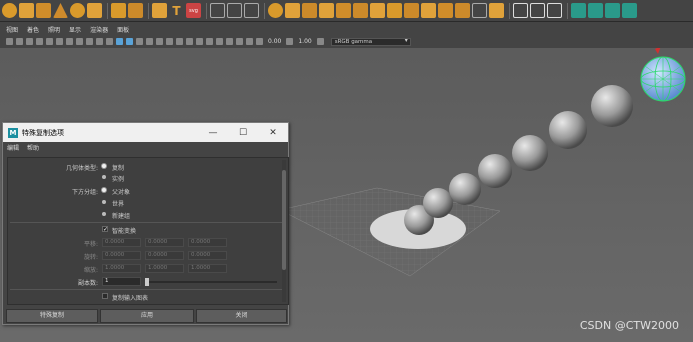 The width and height of the screenshot is (693, 342). I want to click on xray-icon, so click(229, 41).